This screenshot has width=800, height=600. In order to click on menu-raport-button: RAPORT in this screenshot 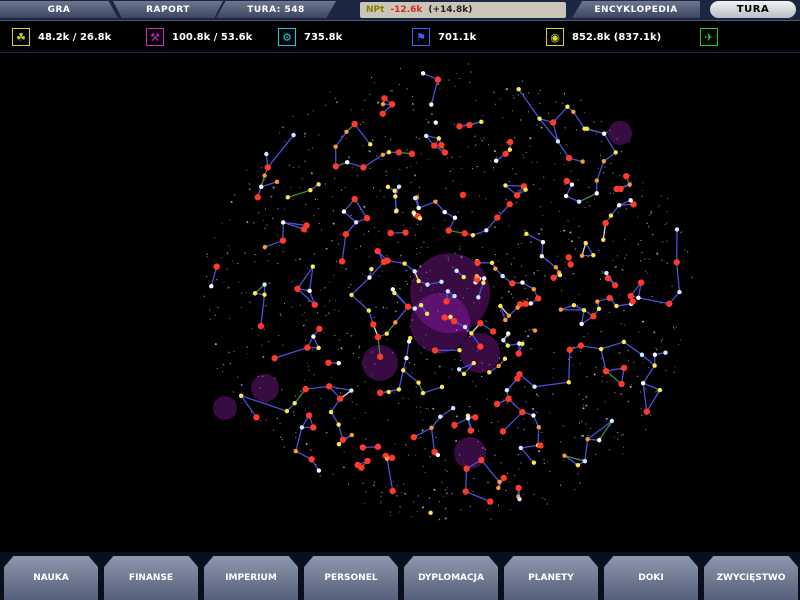, I will do `click(168, 9)`.